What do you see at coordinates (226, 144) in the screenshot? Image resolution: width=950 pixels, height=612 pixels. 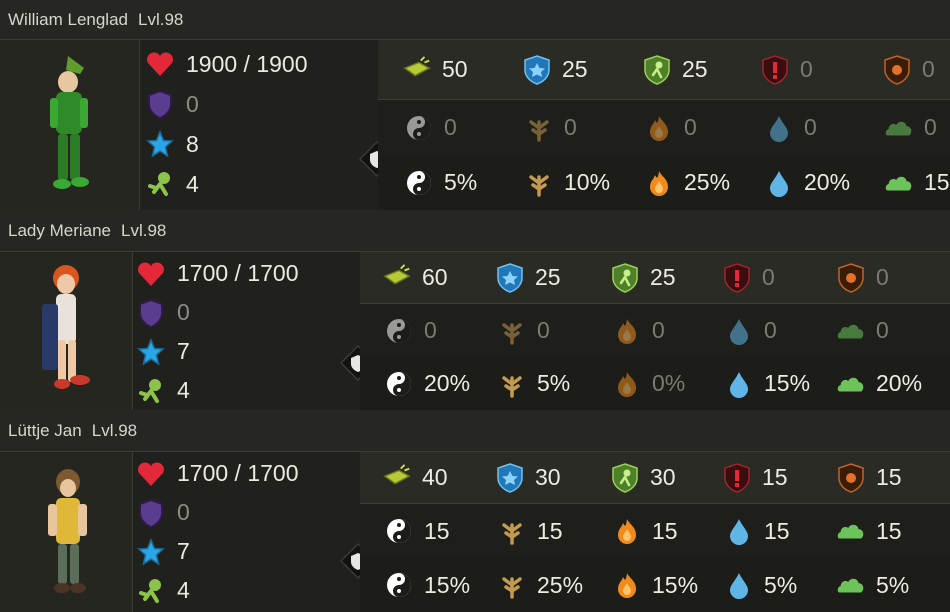 I see `ap-row: 8` at bounding box center [226, 144].